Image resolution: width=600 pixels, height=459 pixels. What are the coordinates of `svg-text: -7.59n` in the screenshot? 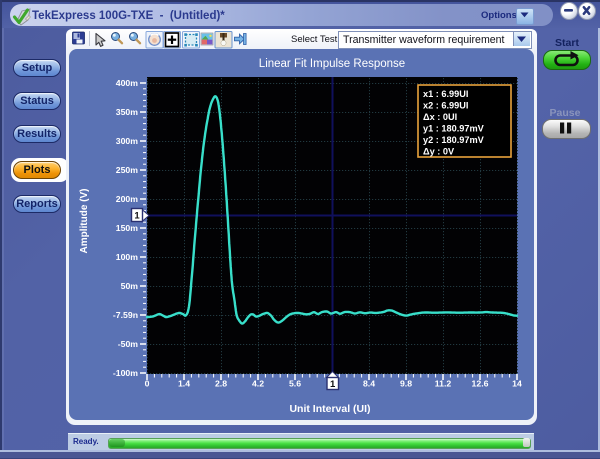 It's located at (125, 315).